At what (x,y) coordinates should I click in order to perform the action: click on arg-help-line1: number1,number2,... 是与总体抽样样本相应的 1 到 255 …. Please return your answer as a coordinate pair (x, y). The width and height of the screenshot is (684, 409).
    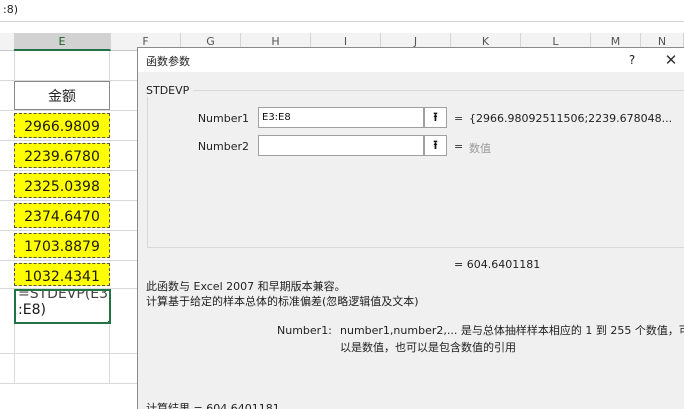
    Looking at the image, I should click on (512, 330).